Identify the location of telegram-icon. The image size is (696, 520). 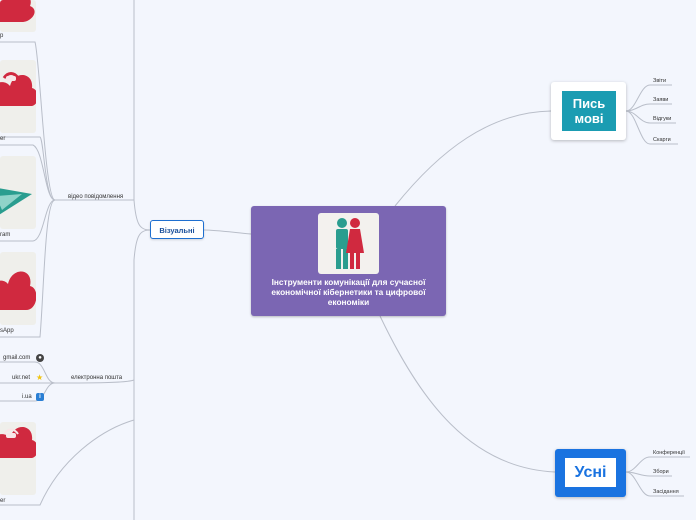
(16, 201).